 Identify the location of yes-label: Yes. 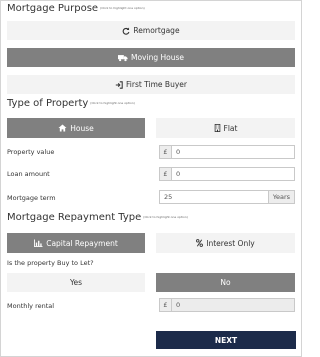
(76, 282).